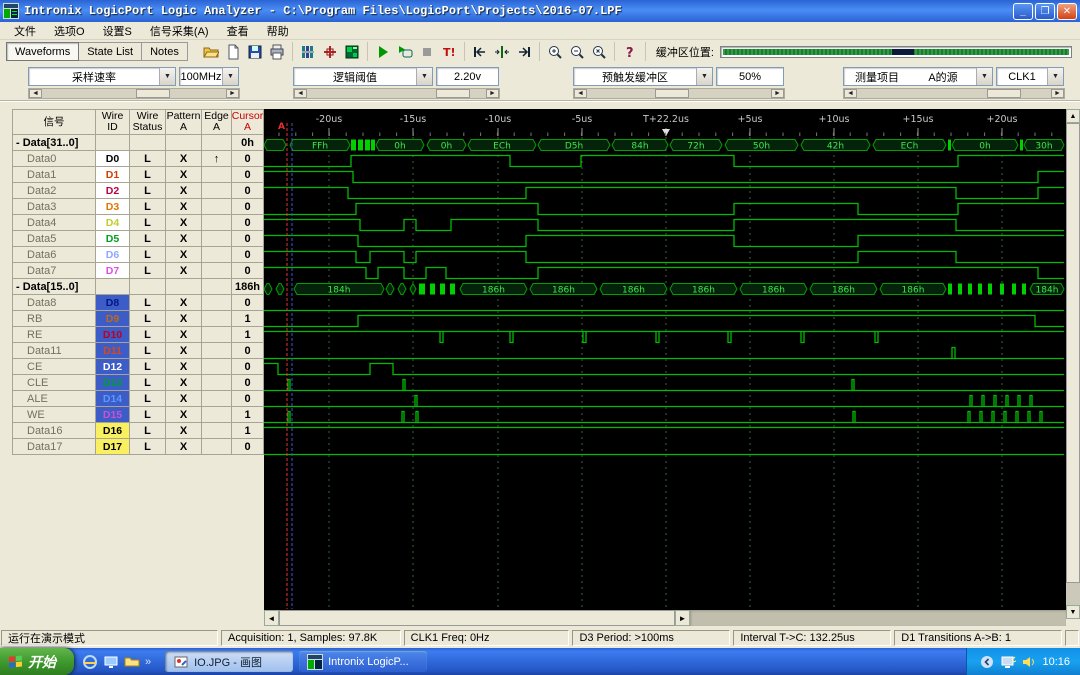  What do you see at coordinates (480, 51) in the screenshot?
I see `goto-start-button` at bounding box center [480, 51].